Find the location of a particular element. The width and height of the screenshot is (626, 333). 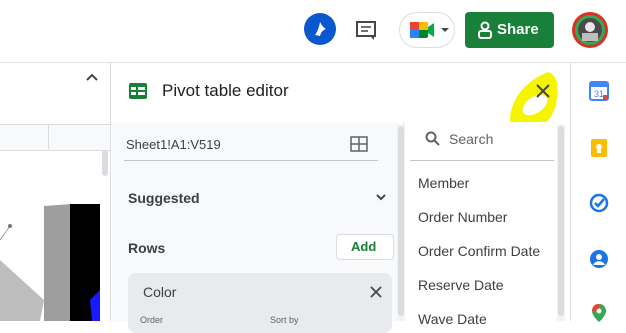

data-range-text: Sheet1!A1:V519 is located at coordinates (173, 144).